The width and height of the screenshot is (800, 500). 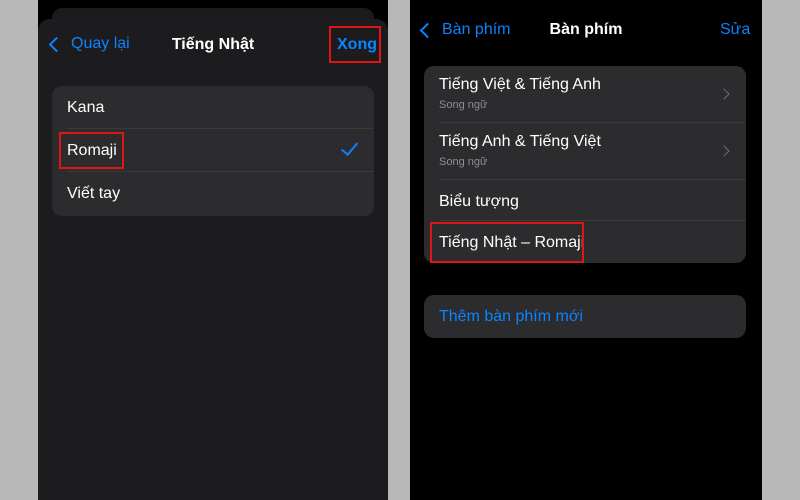 I want to click on add-keyboard-label: Thêm bàn phím mới, so click(x=511, y=316).